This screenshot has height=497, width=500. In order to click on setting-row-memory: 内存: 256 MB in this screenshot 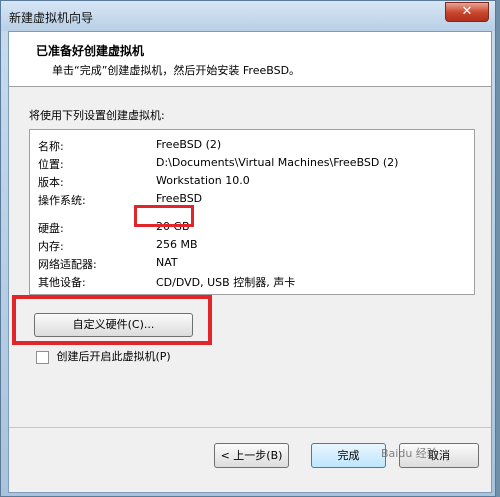, I will do `click(253, 245)`.